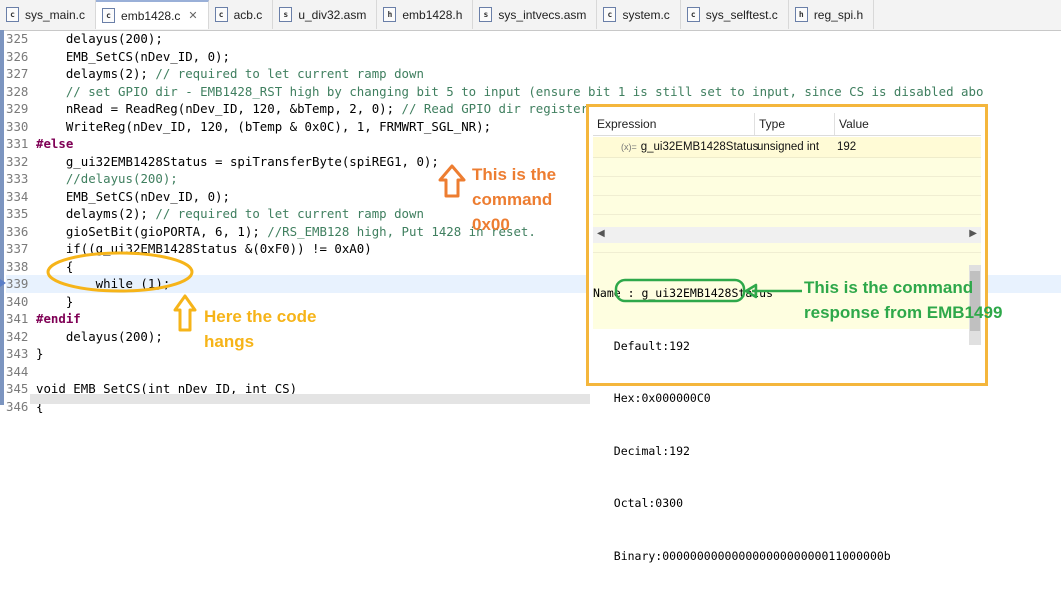 Image resolution: width=1061 pixels, height=600 pixels. I want to click on annotation-command: This is the command 0x00, so click(514, 199).